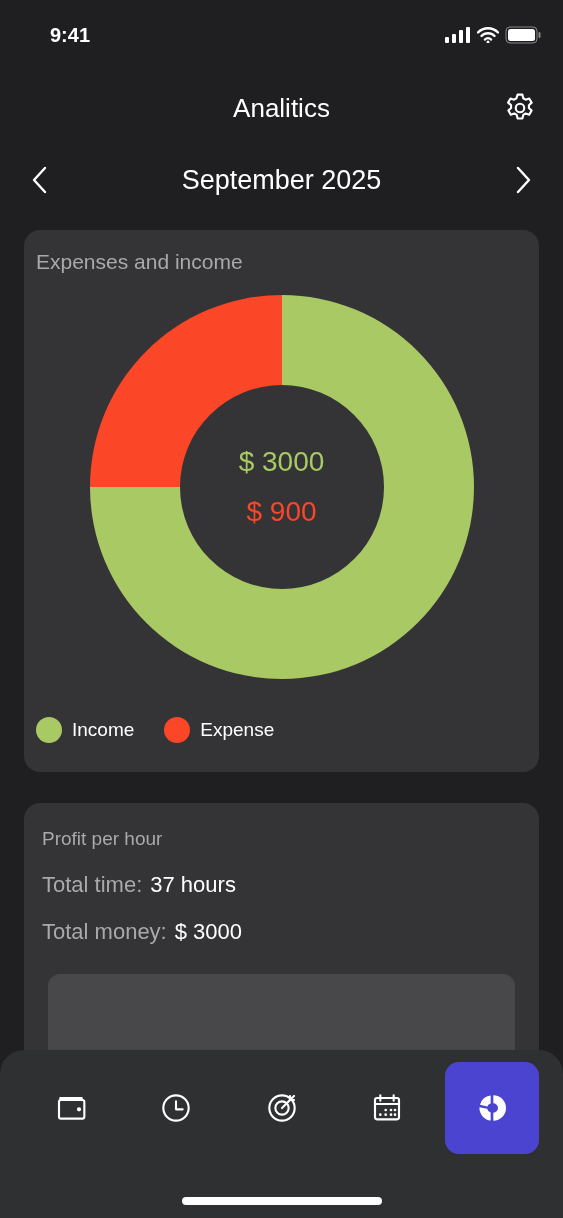 The image size is (563, 1218). What do you see at coordinates (104, 931) in the screenshot?
I see `stat-label: Total money:` at bounding box center [104, 931].